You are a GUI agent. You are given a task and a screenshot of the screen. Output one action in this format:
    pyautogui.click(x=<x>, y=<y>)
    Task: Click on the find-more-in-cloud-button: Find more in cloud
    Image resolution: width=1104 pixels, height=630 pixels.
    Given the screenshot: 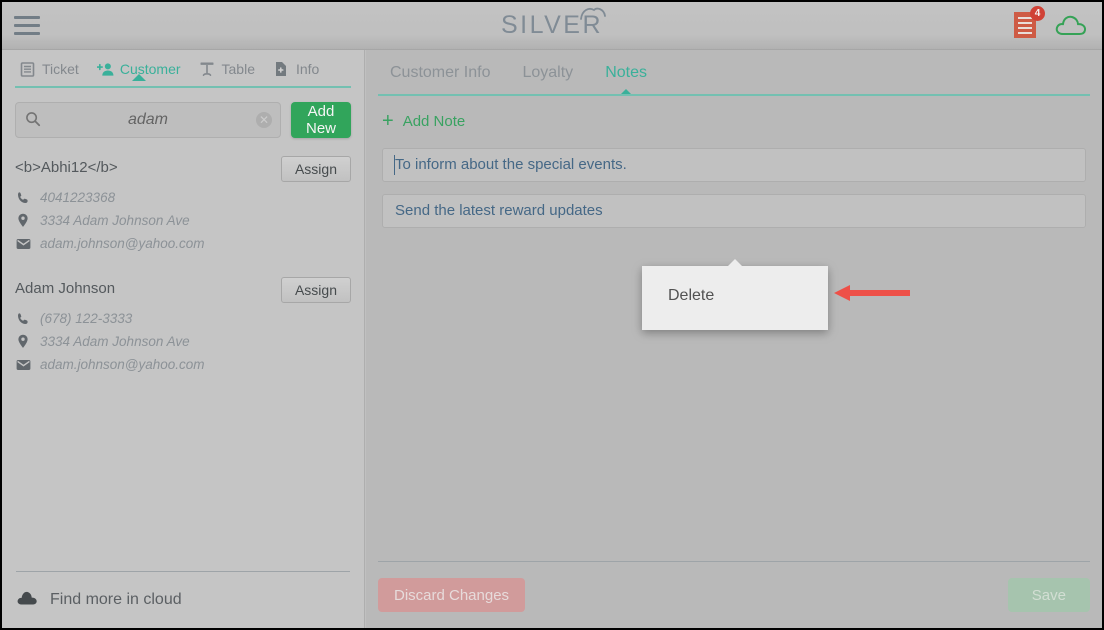 What is the action you would take?
    pyautogui.click(x=183, y=599)
    